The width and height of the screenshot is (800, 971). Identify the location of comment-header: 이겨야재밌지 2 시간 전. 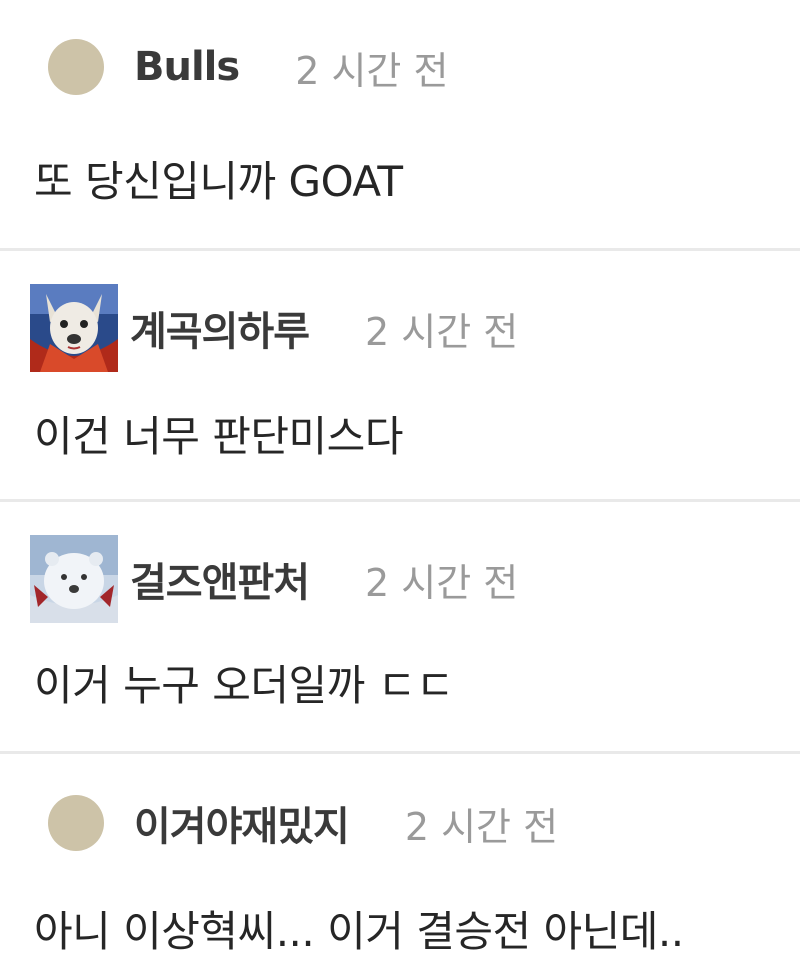
(294, 823).